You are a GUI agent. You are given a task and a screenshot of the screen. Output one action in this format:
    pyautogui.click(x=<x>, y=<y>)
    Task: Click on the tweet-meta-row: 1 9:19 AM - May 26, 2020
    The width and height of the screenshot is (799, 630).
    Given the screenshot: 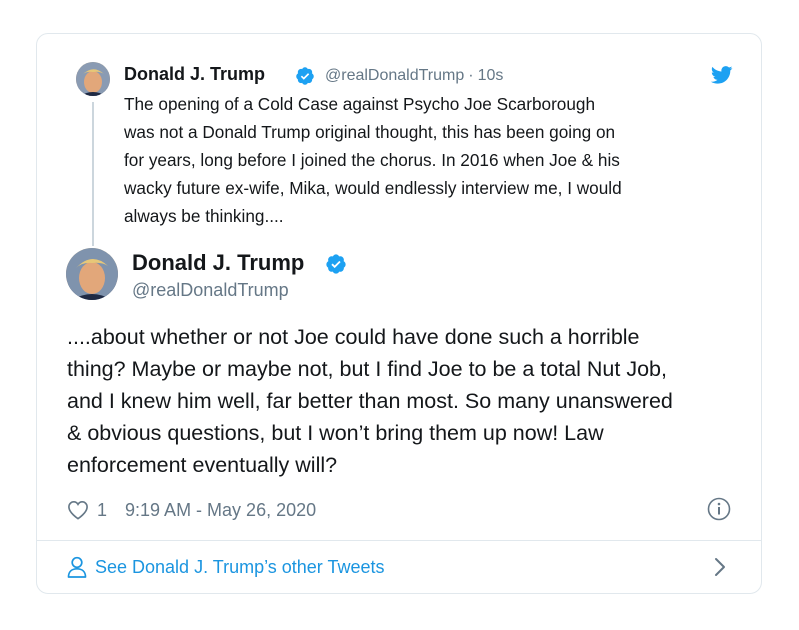 What is the action you would take?
    pyautogui.click(x=191, y=510)
    